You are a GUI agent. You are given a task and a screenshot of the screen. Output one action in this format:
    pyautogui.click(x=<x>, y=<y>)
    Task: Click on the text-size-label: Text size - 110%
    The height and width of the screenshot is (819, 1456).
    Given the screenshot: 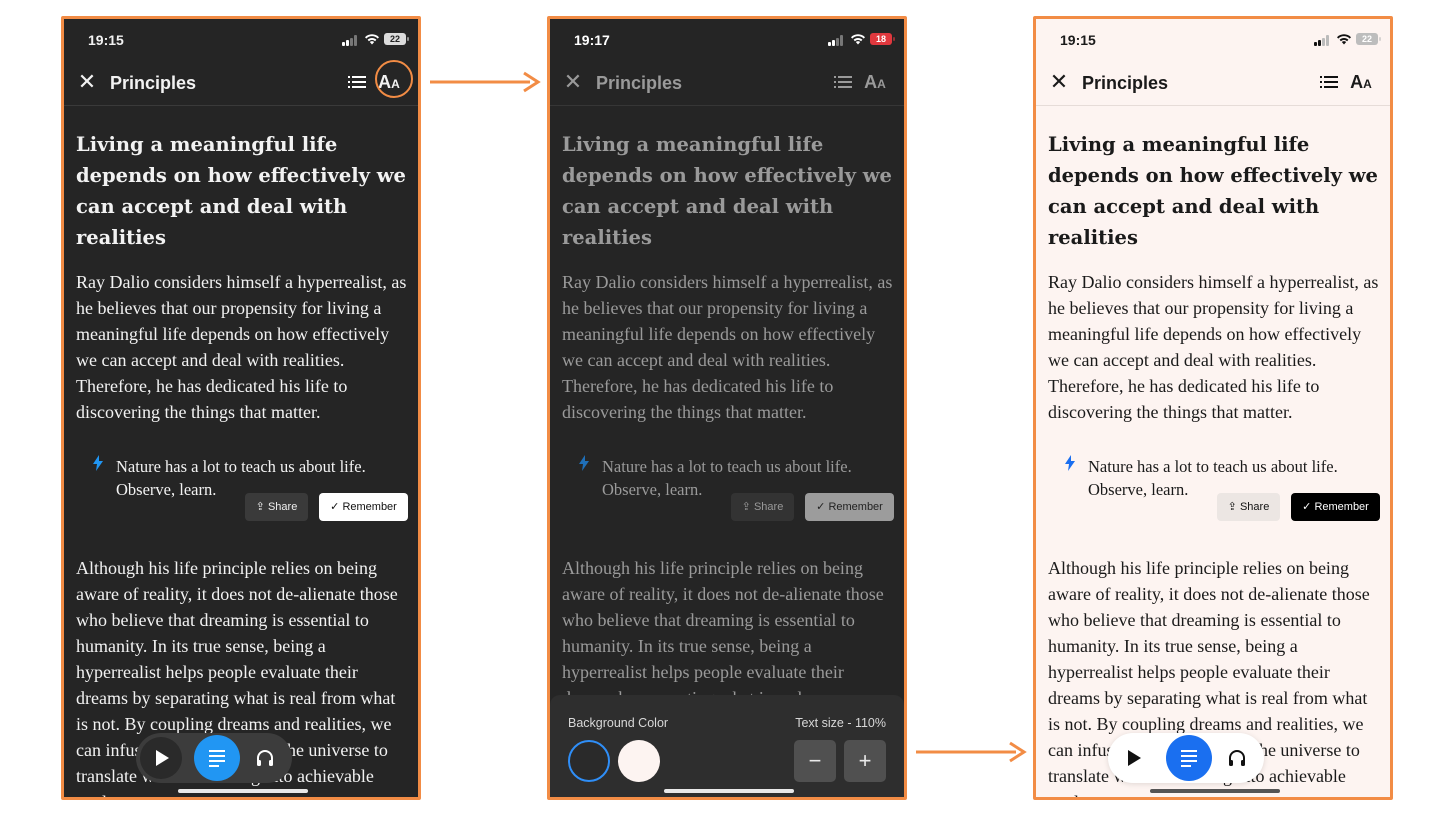 What is the action you would take?
    pyautogui.click(x=840, y=723)
    